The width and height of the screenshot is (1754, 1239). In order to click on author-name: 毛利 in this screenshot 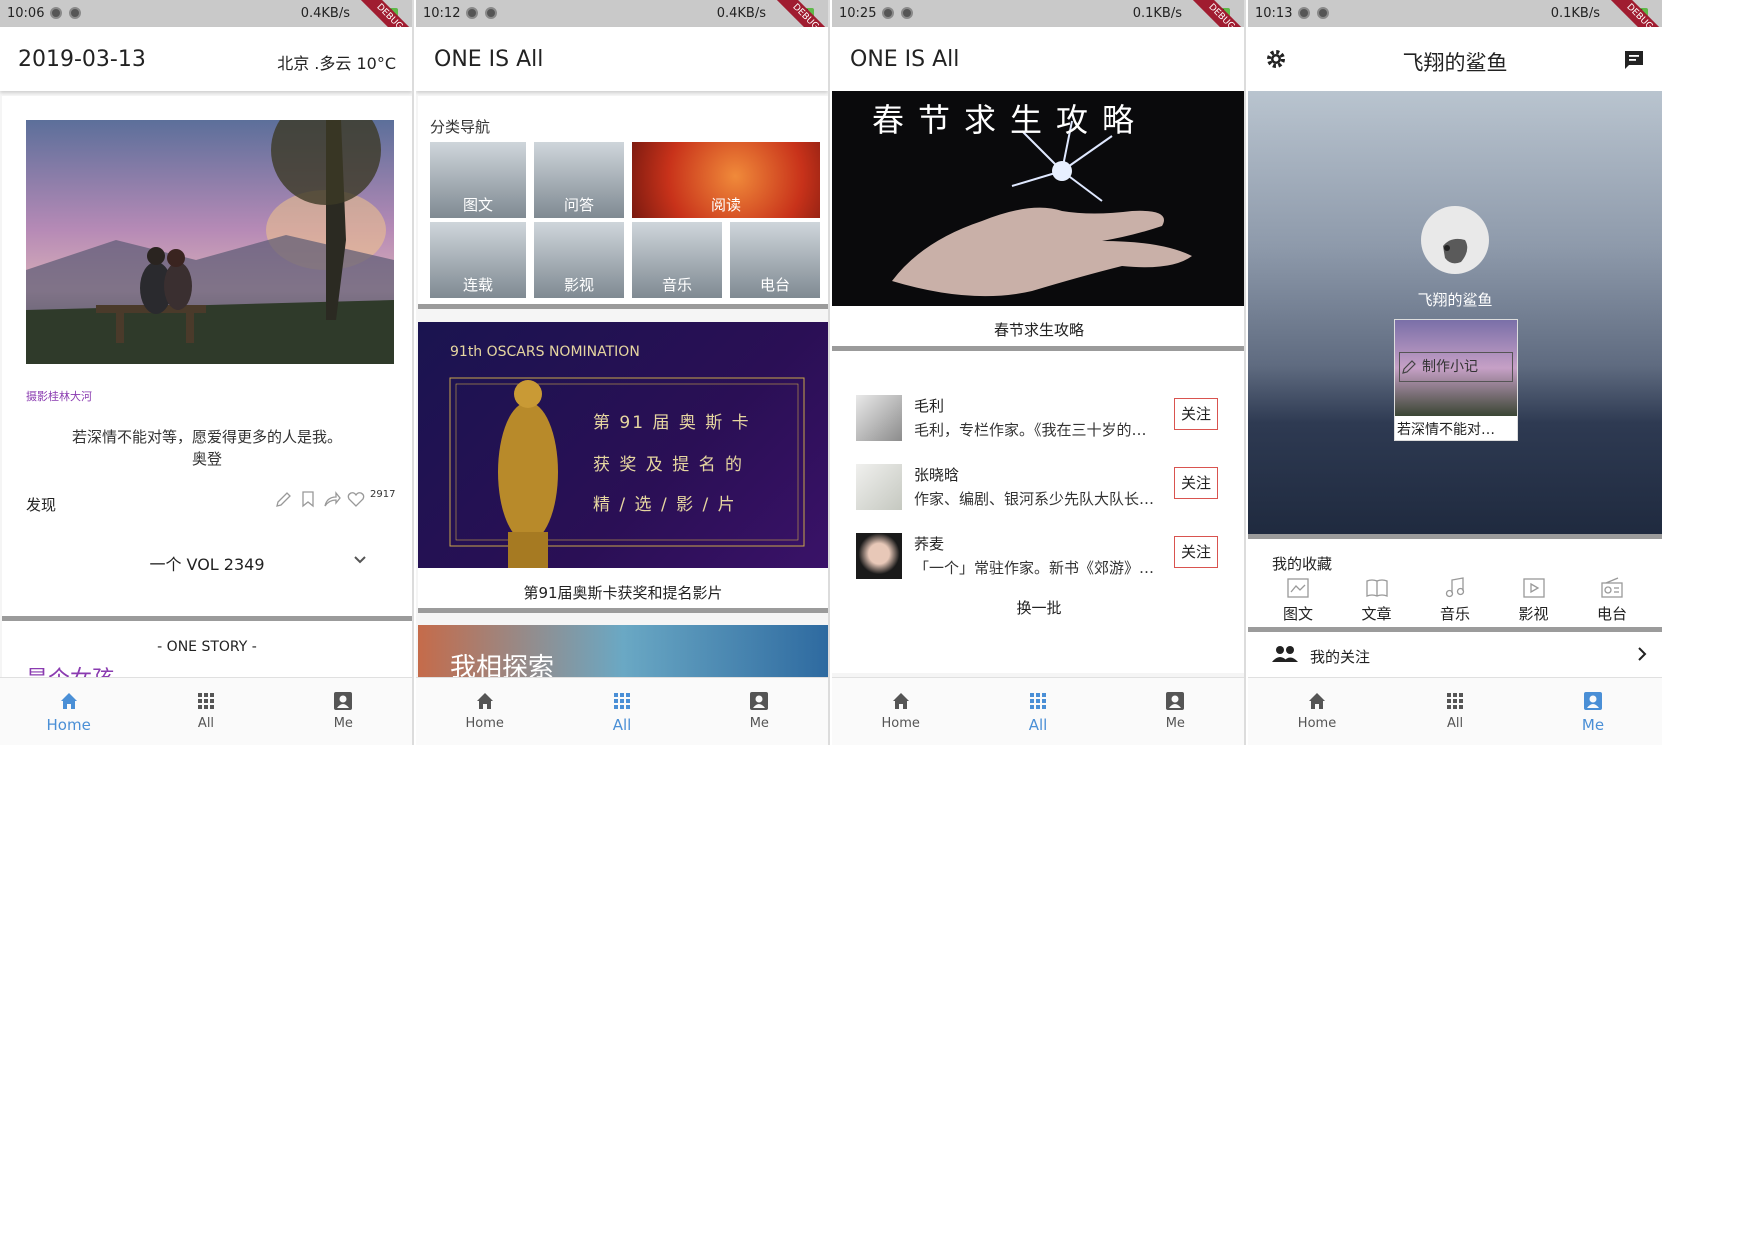, I will do `click(929, 405)`.